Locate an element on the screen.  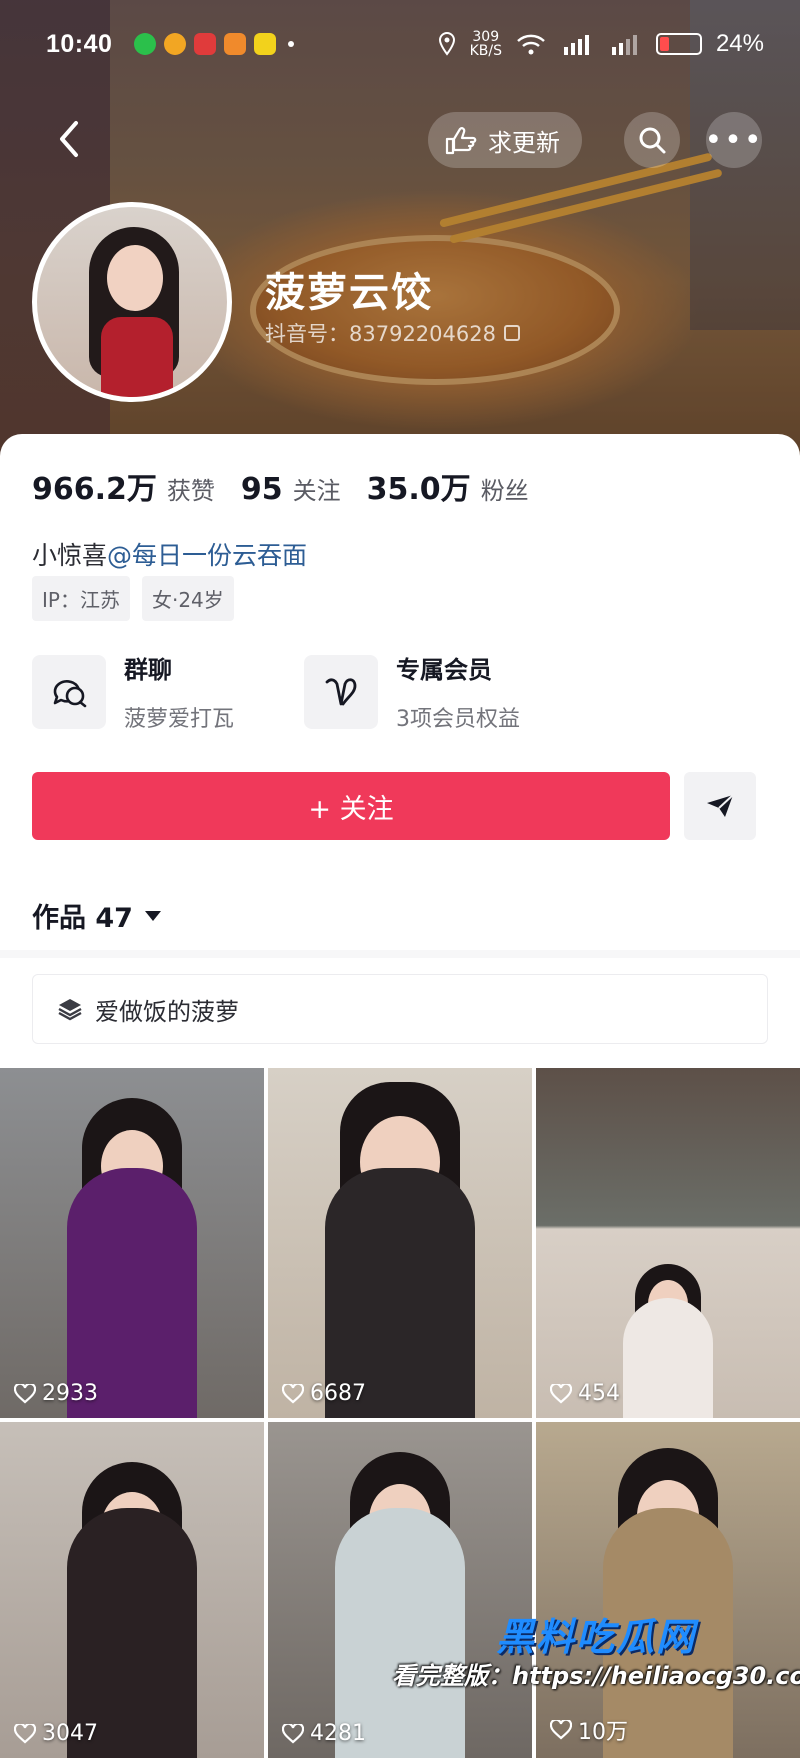
video-likes: 454 is located at coordinates (585, 1393).